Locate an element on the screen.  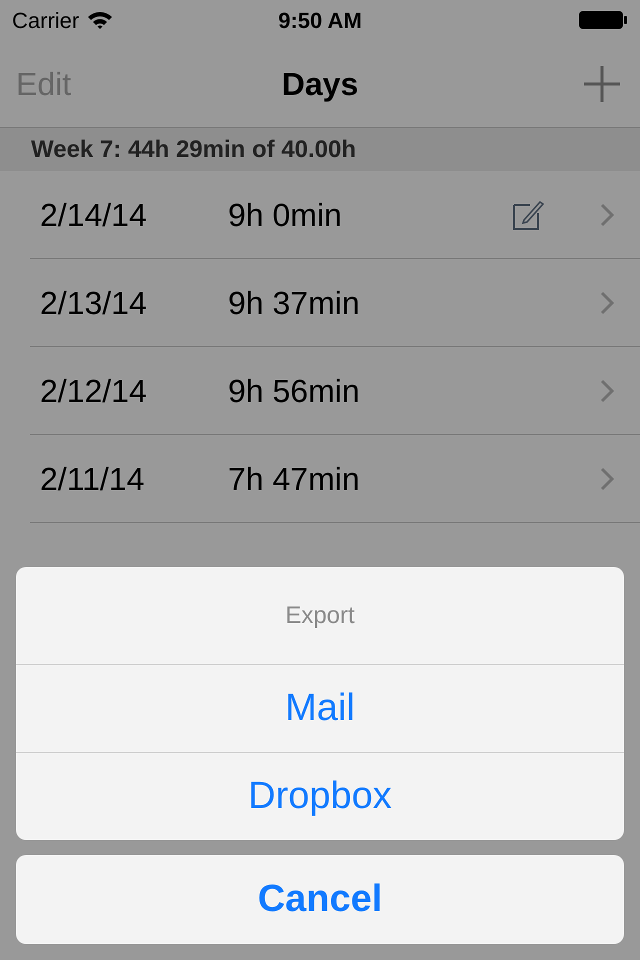
day-row: 2/12/14 9h 56min is located at coordinates (320, 391).